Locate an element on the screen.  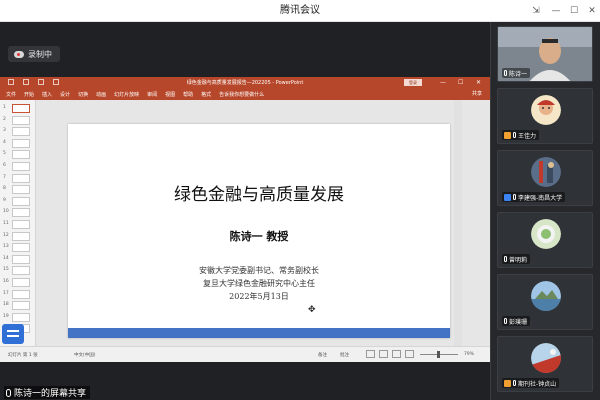
thumbnail-number: 10 is located at coordinates (6, 212).